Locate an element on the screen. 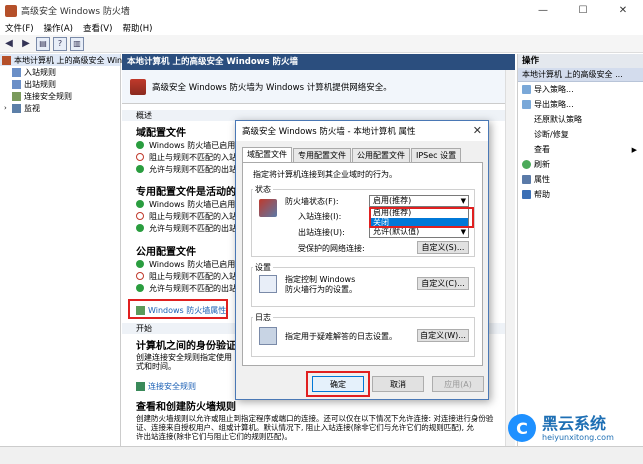  status-bar is located at coordinates (321, 455).